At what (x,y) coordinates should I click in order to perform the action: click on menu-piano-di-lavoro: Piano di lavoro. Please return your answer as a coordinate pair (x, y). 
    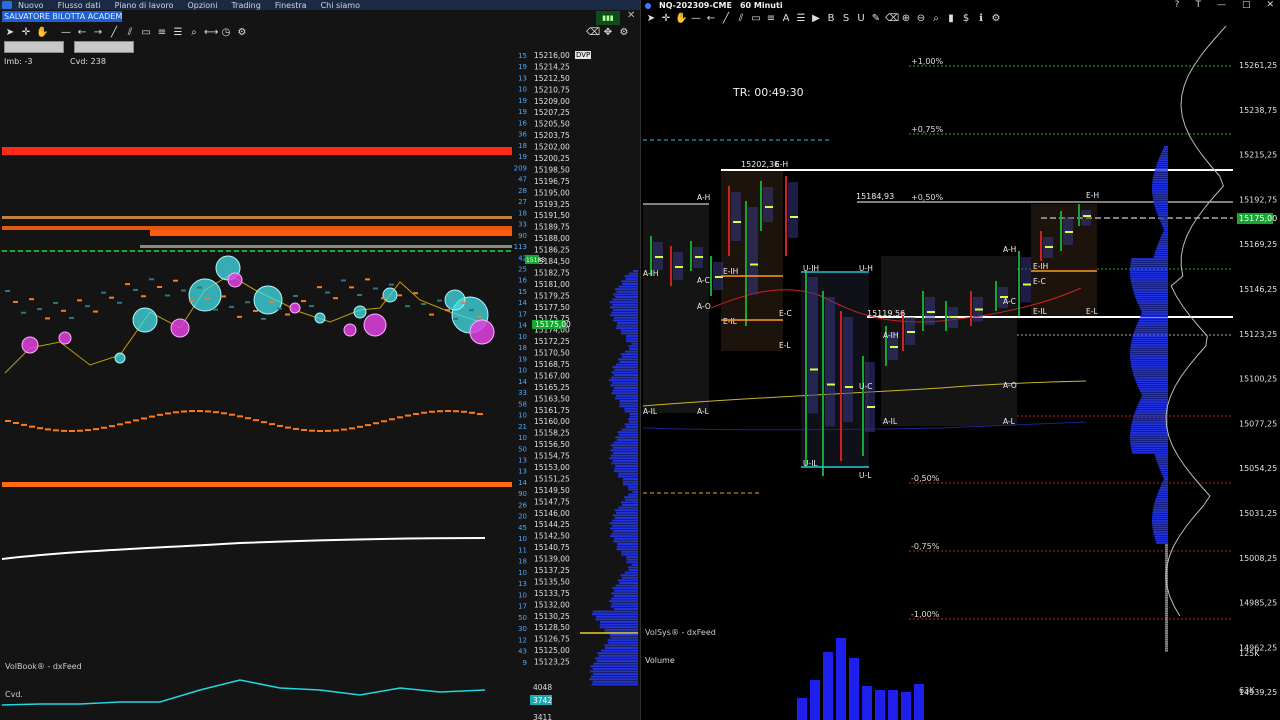
    Looking at the image, I should click on (144, 5).